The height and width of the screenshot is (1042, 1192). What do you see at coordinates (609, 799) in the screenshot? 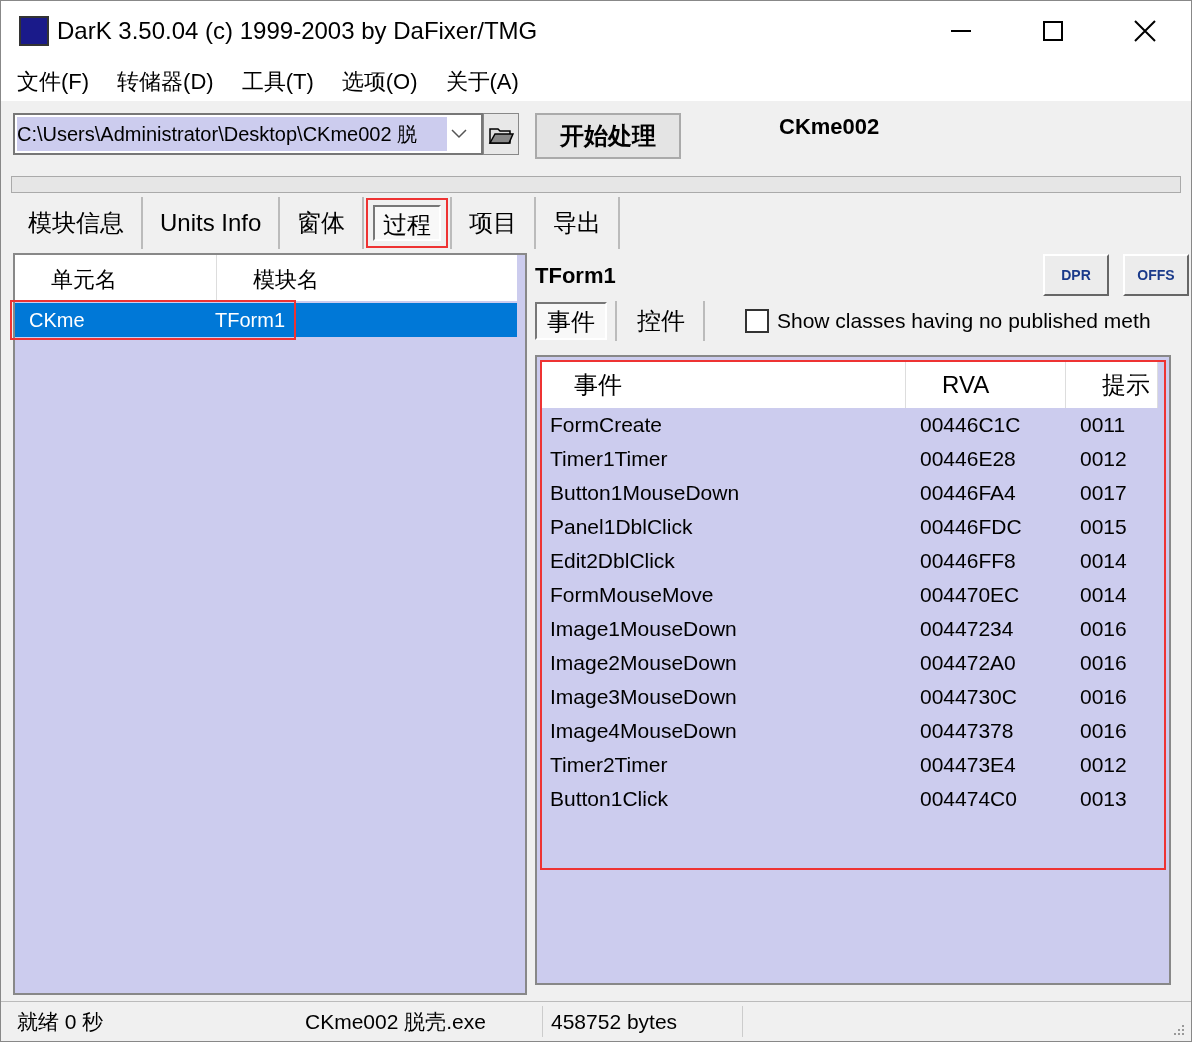
I see `table-cell-text: Button1Click` at bounding box center [609, 799].